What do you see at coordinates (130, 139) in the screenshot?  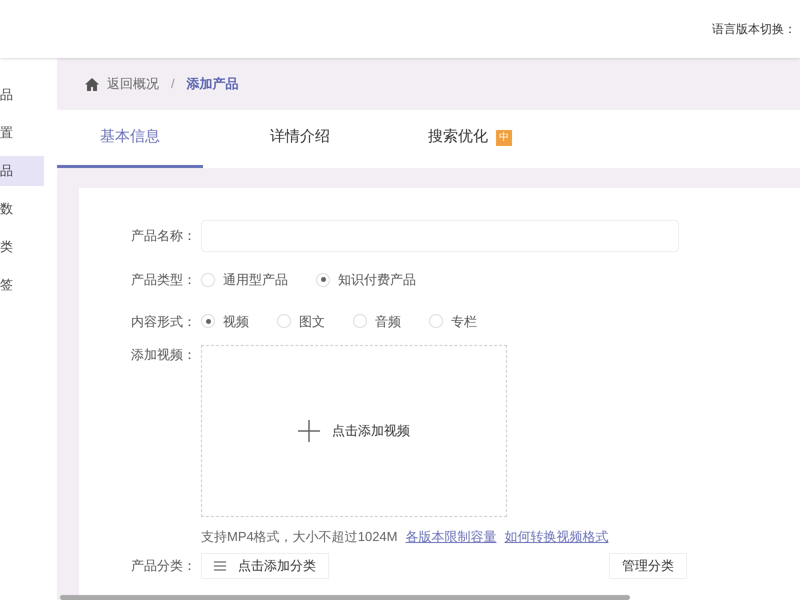 I see `tab: 基本信息` at bounding box center [130, 139].